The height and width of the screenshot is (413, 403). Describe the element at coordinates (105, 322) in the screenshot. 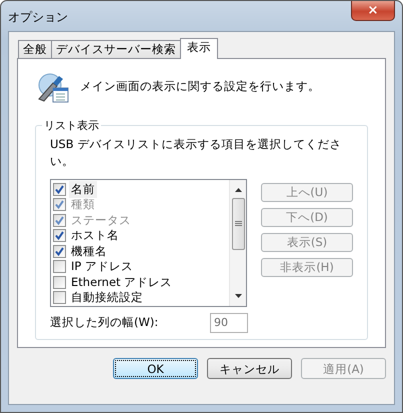

I see `width-label: 選択した列の幅(W):` at that location.